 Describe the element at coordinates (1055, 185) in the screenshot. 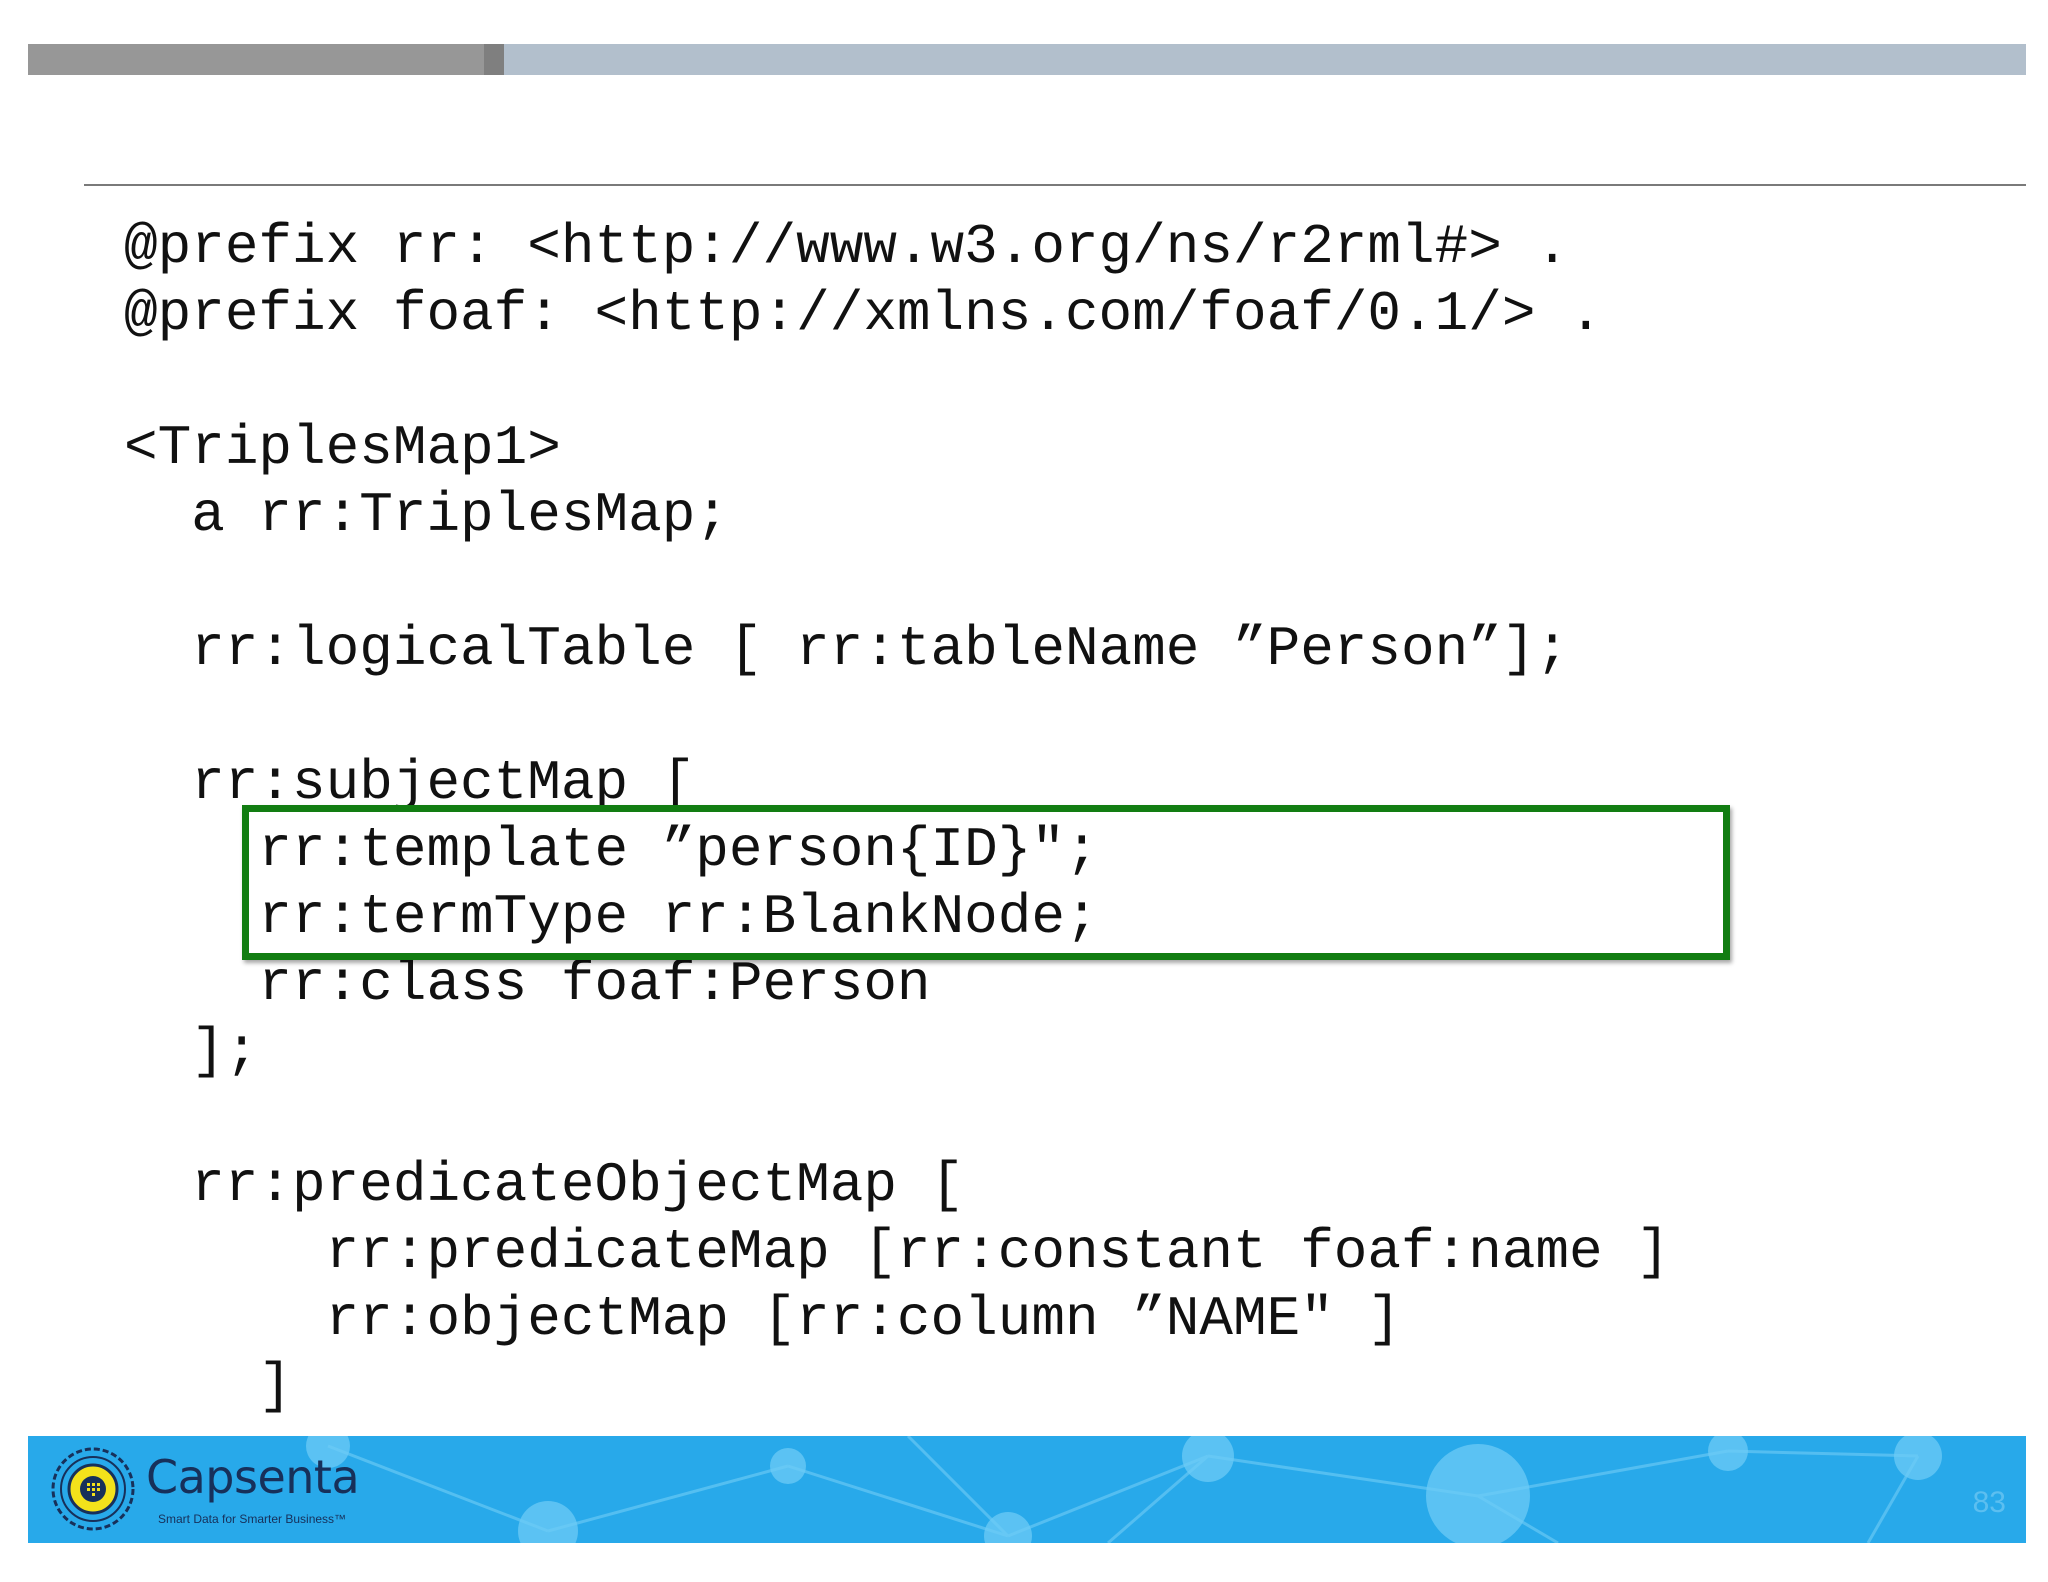

I see `title-divider` at that location.